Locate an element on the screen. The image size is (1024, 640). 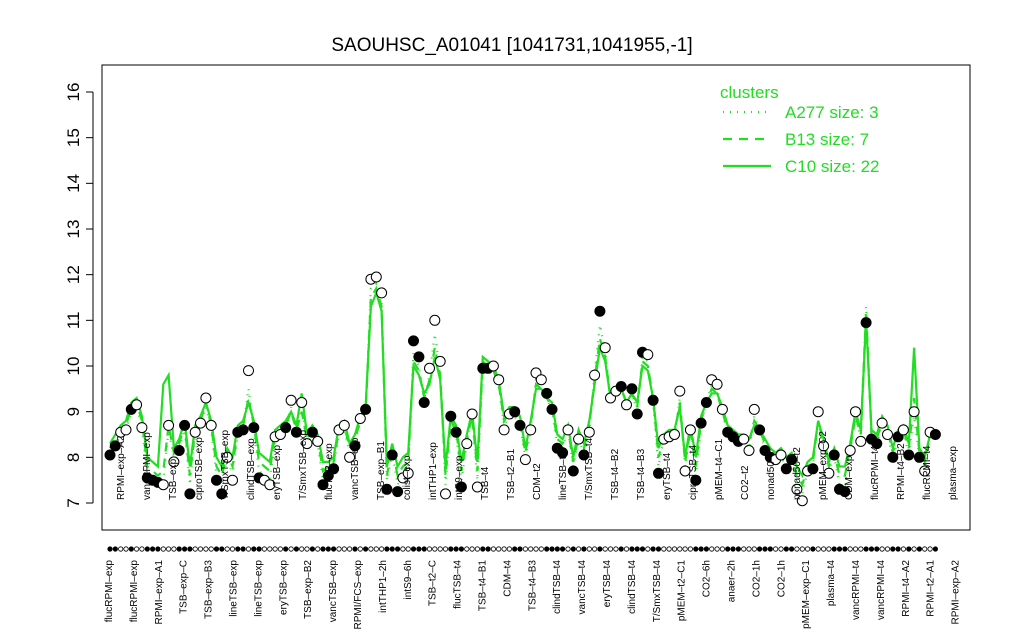
x-tick-label: vancRPMI–t4 is located at coordinates (856, 590).